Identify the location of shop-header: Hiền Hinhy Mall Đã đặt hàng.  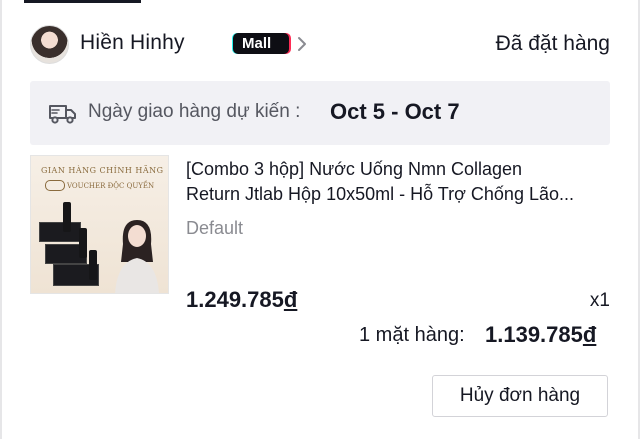
(320, 45).